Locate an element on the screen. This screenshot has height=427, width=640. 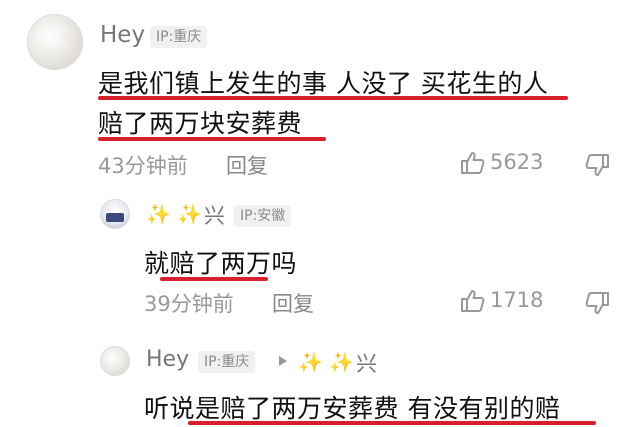
reply-text: 就赔了两万吗 is located at coordinates (221, 263).